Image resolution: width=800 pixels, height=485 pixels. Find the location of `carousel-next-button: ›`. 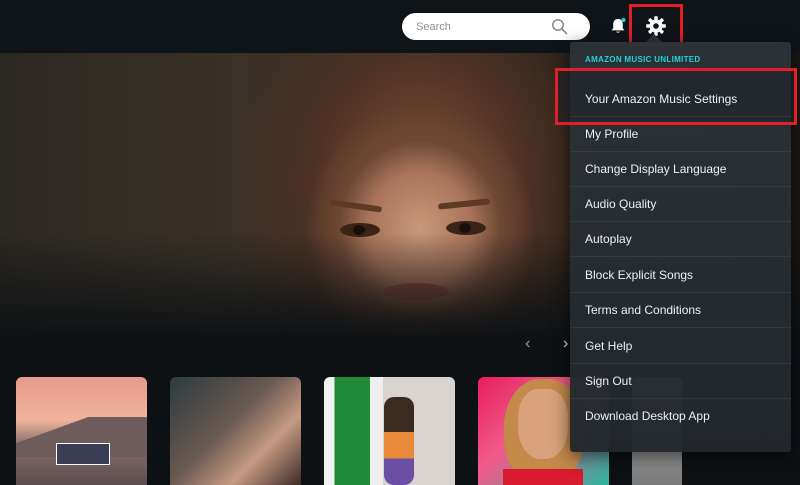

carousel-next-button: › is located at coordinates (565, 344).